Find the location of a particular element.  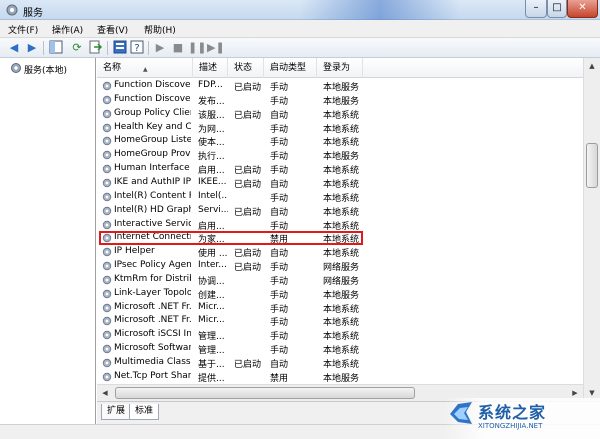

minimize-button: – is located at coordinates (536, 9).